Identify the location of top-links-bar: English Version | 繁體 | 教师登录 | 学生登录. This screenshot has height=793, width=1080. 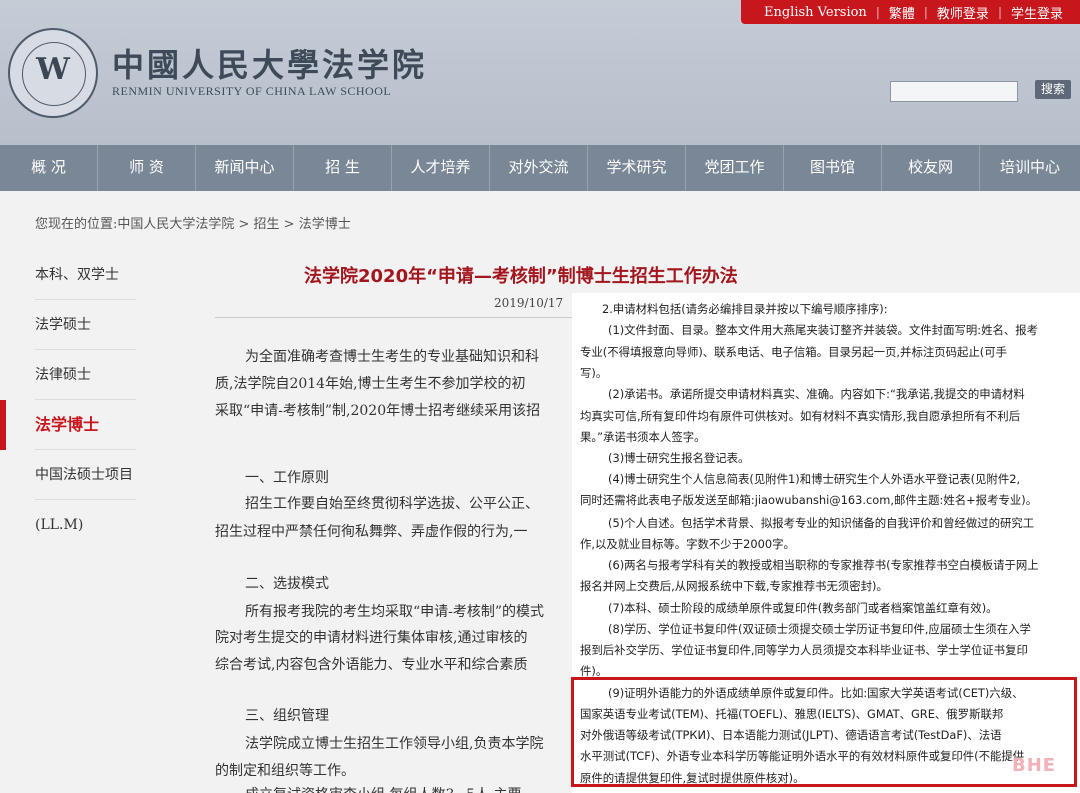
(910, 12).